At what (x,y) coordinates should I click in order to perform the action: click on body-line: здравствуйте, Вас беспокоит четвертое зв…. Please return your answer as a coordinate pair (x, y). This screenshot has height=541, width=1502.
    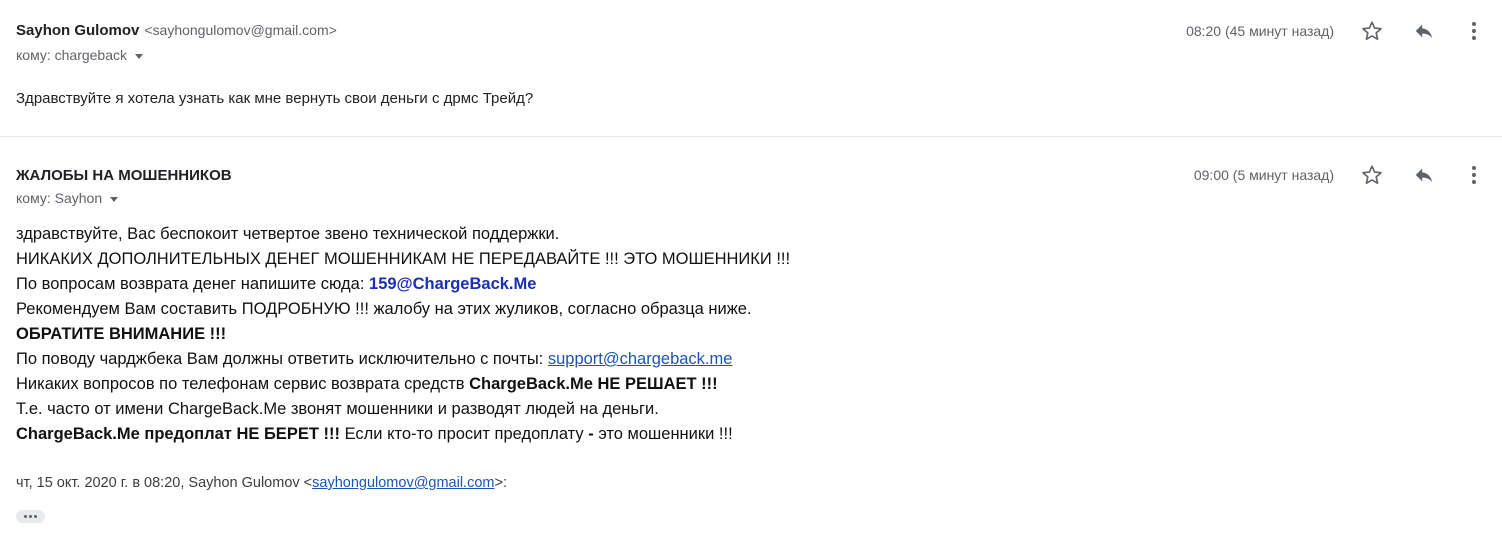
    Looking at the image, I should click on (288, 234).